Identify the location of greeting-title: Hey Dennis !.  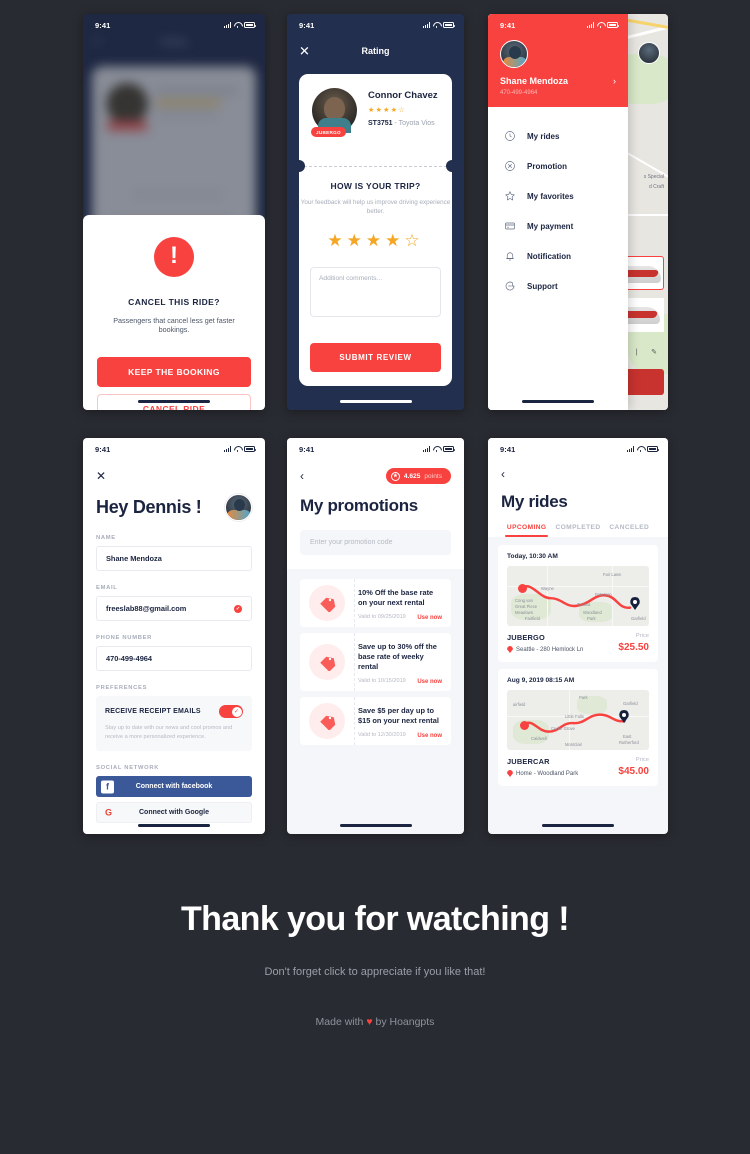
(149, 507).